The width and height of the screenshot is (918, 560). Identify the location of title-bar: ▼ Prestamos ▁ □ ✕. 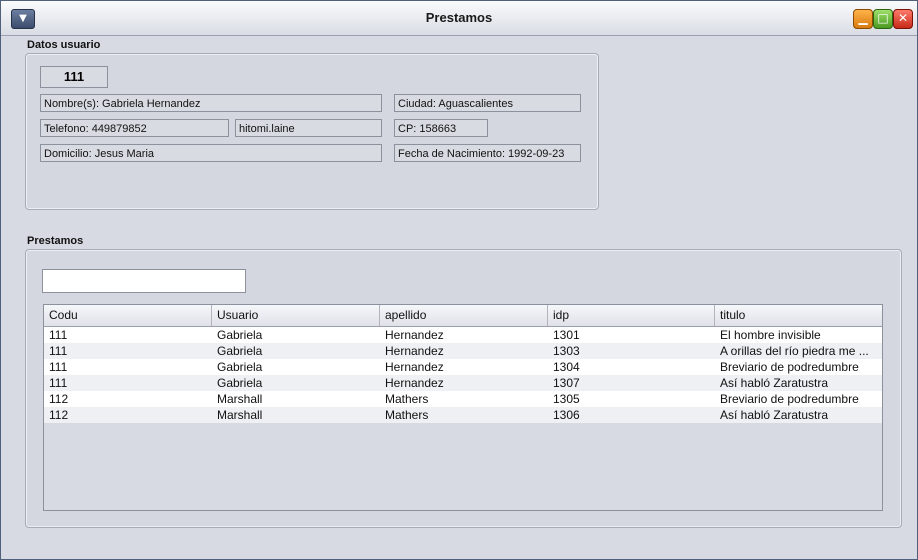
(459, 18).